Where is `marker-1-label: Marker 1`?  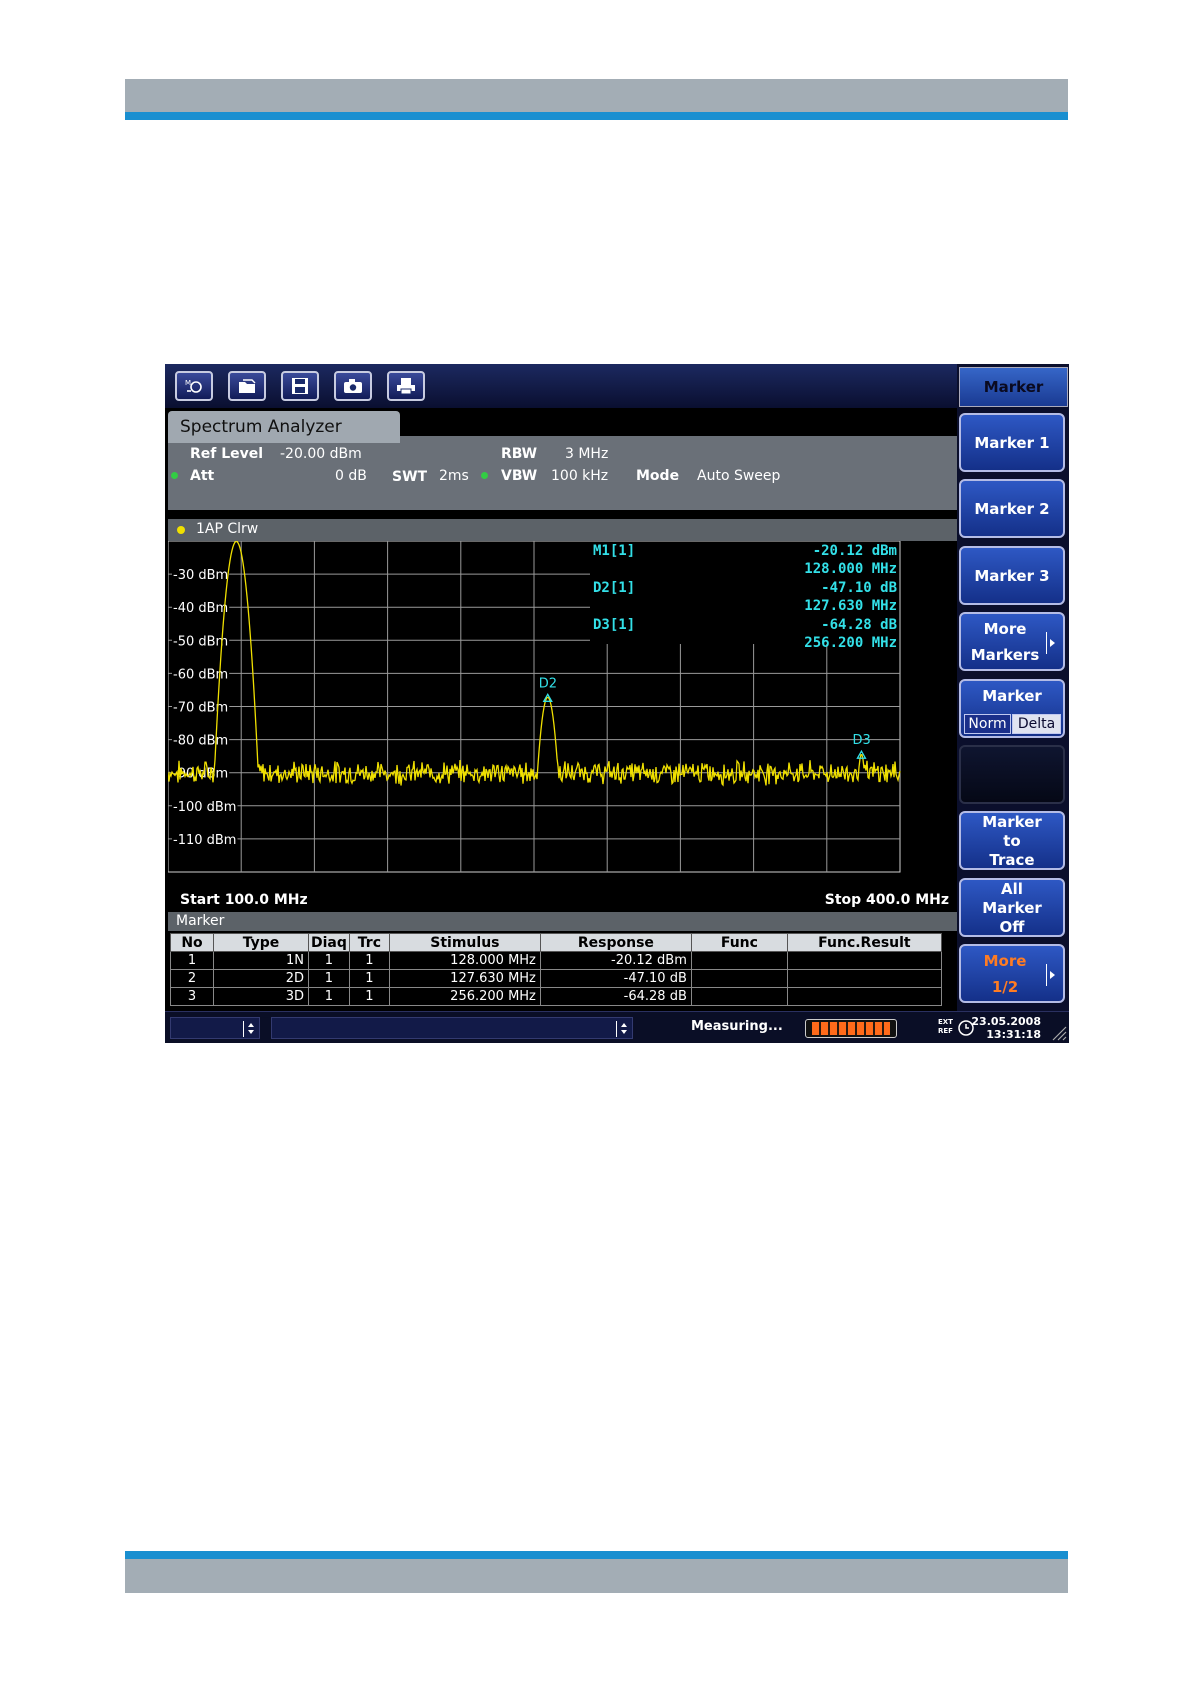 marker-1-label: Marker 1 is located at coordinates (1012, 443).